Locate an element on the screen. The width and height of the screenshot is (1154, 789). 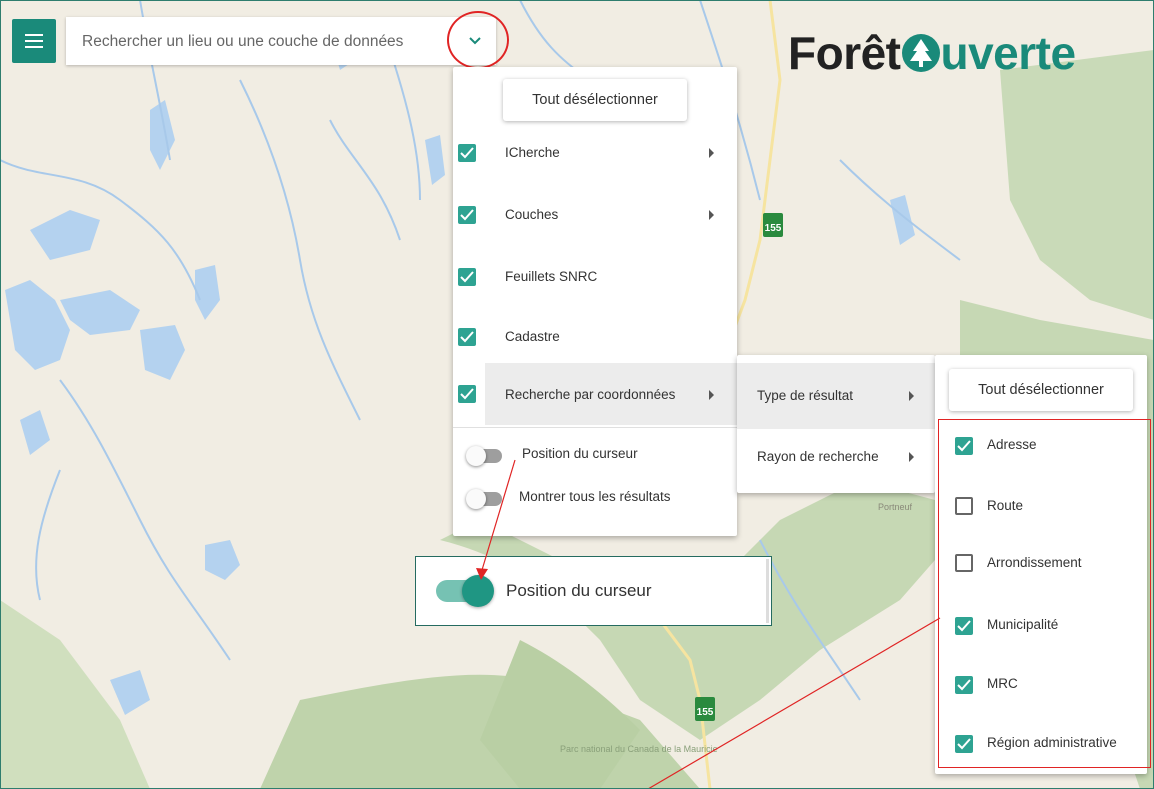
logo-text-part1: Forêt is located at coordinates (844, 53).